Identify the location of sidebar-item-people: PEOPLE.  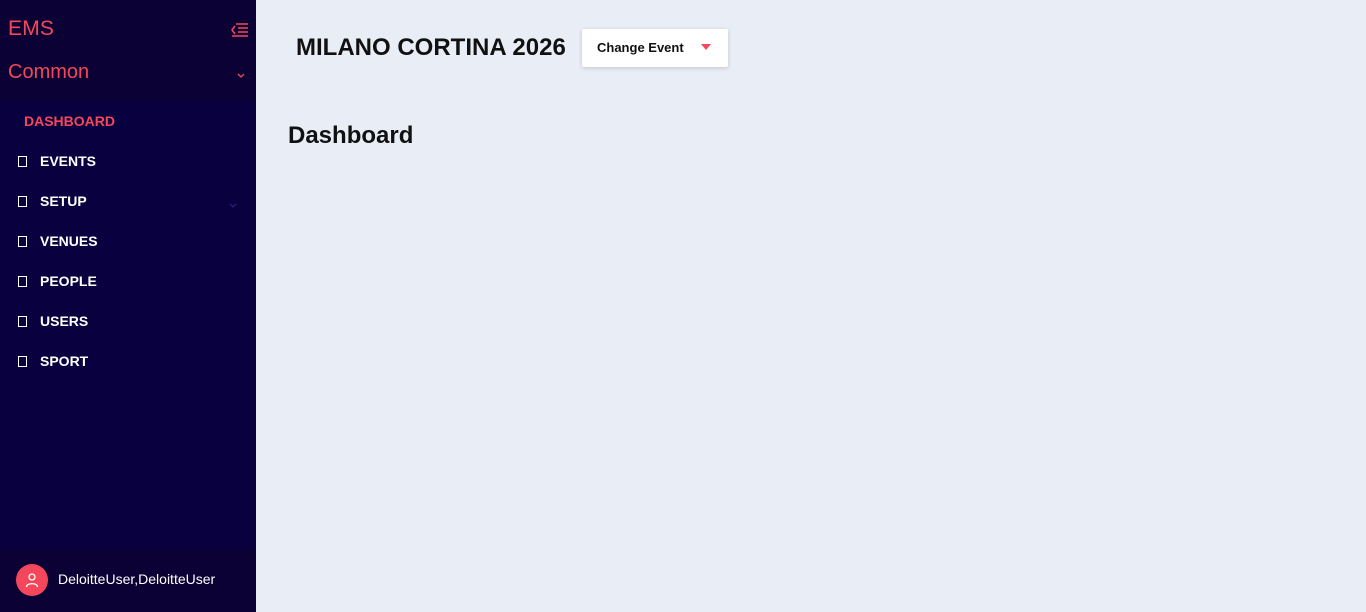
(128, 281).